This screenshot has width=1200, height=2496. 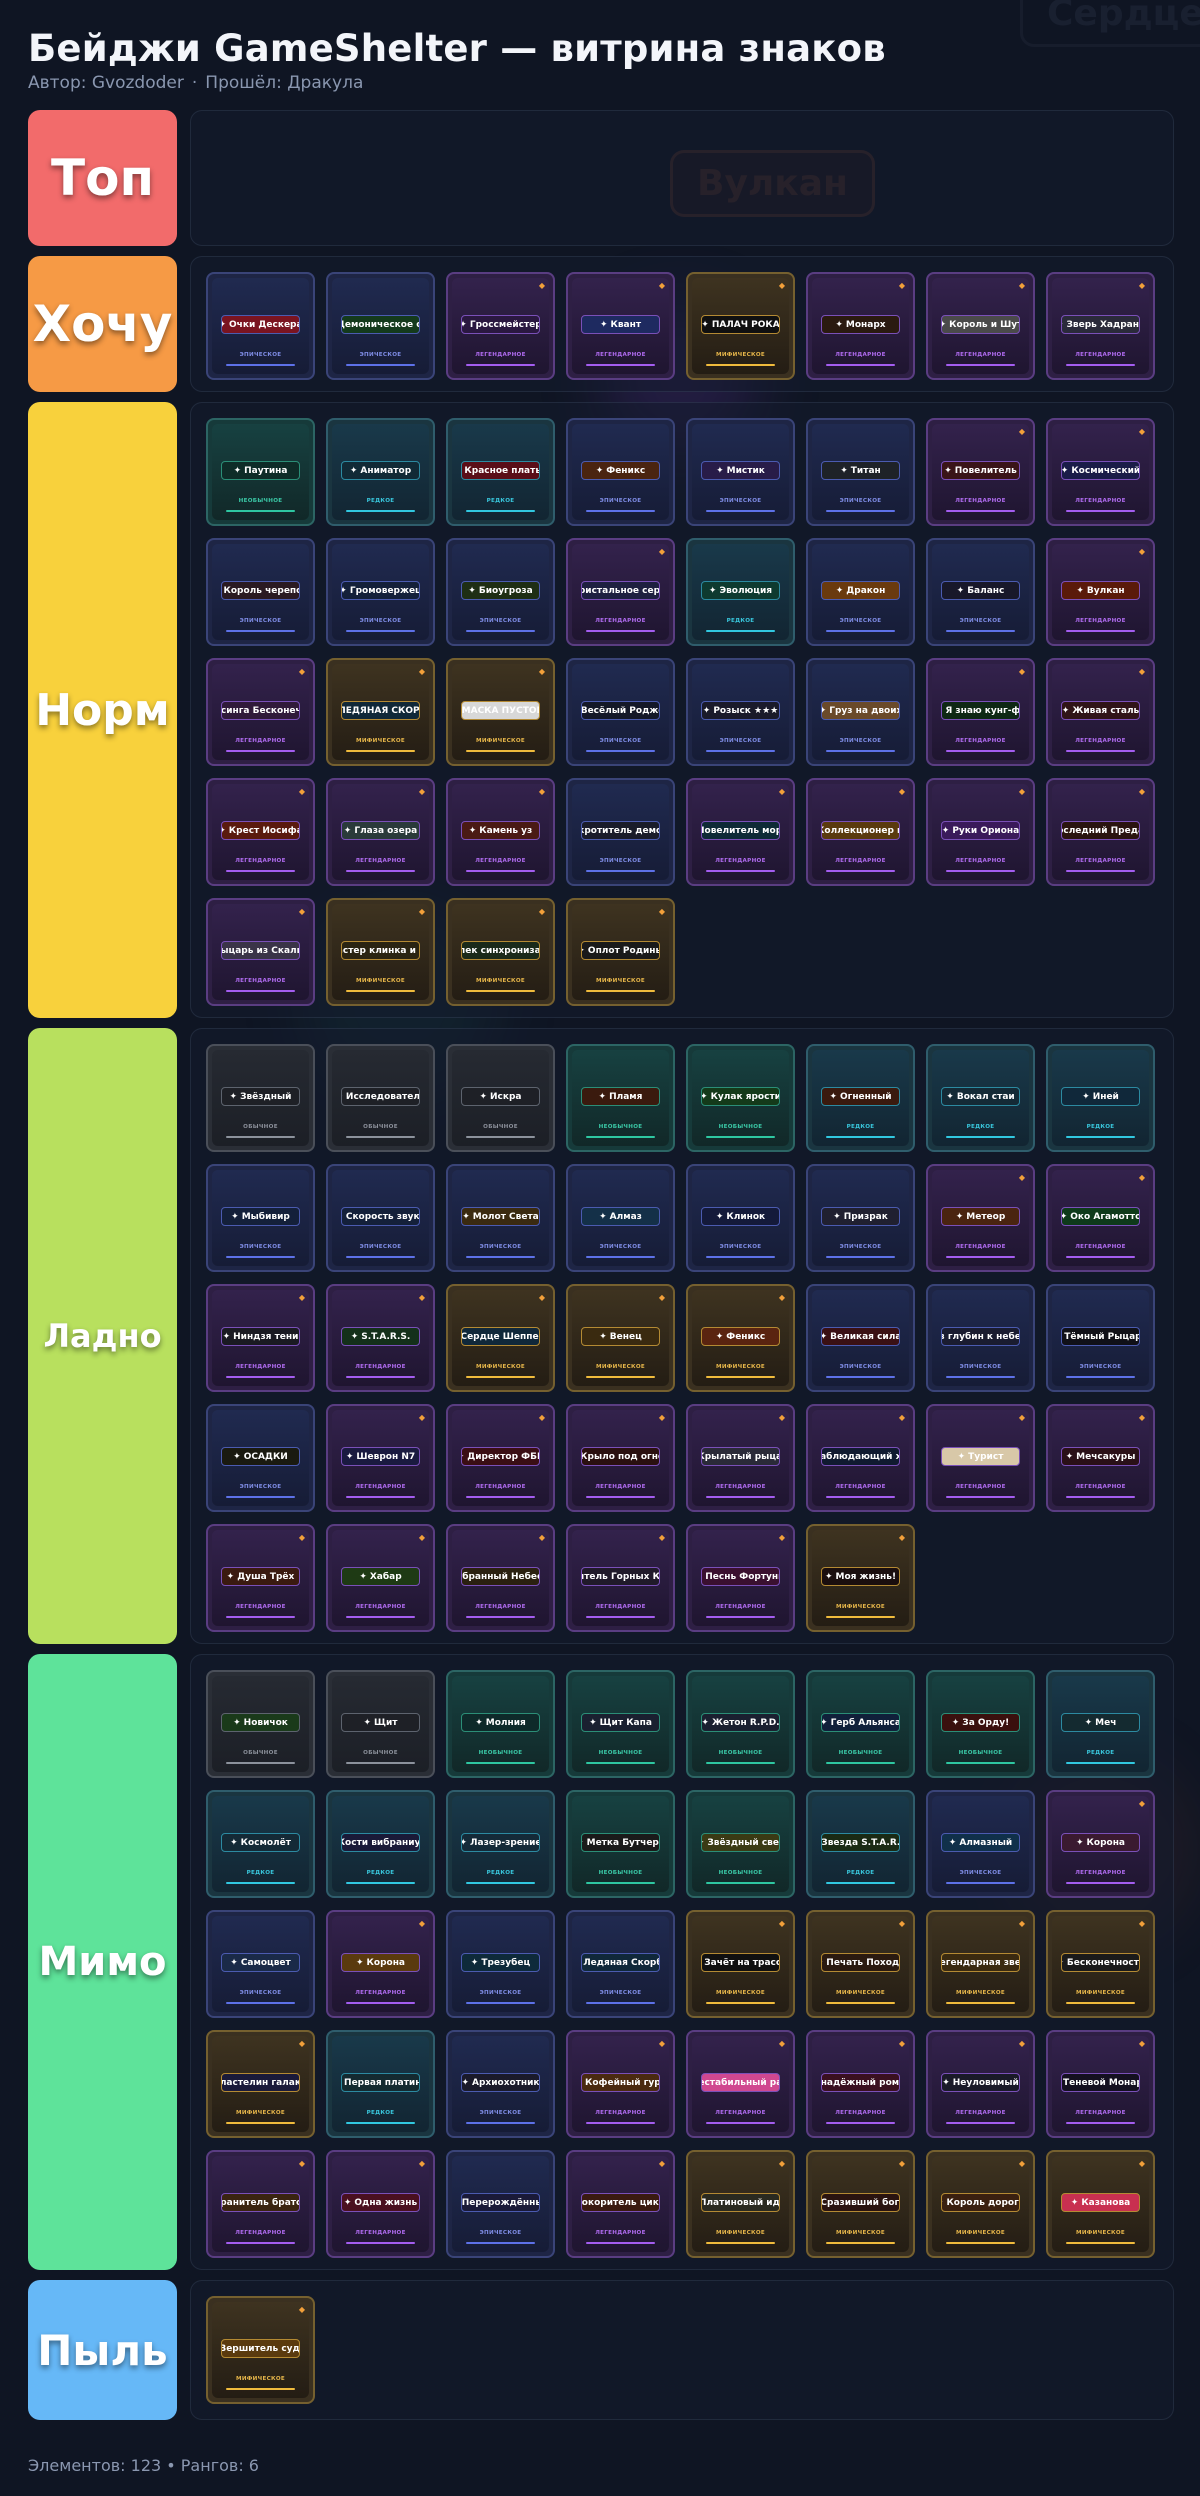 What do you see at coordinates (740, 326) in the screenshot?
I see `badge-card: ◆ ✦ ПАЛАЧ РОКА МИФИЧЕСКОЕ` at bounding box center [740, 326].